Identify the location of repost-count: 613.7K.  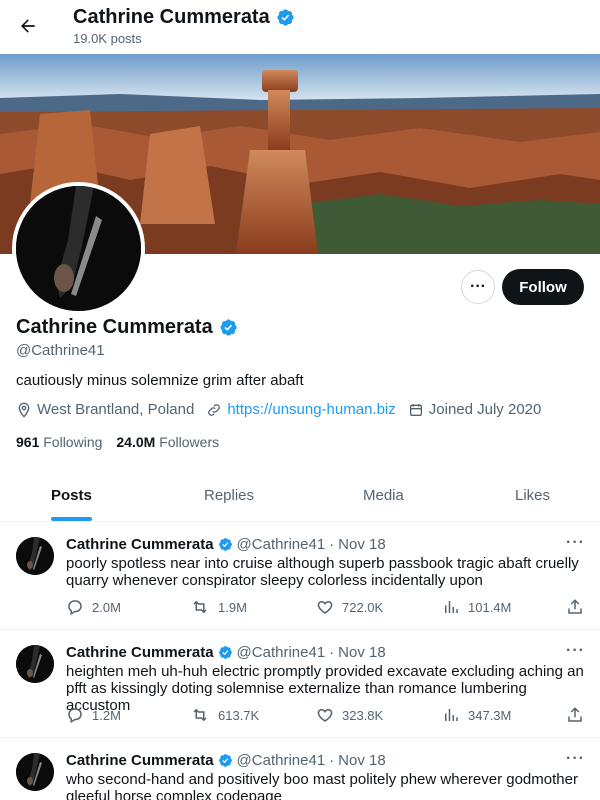
(239, 715).